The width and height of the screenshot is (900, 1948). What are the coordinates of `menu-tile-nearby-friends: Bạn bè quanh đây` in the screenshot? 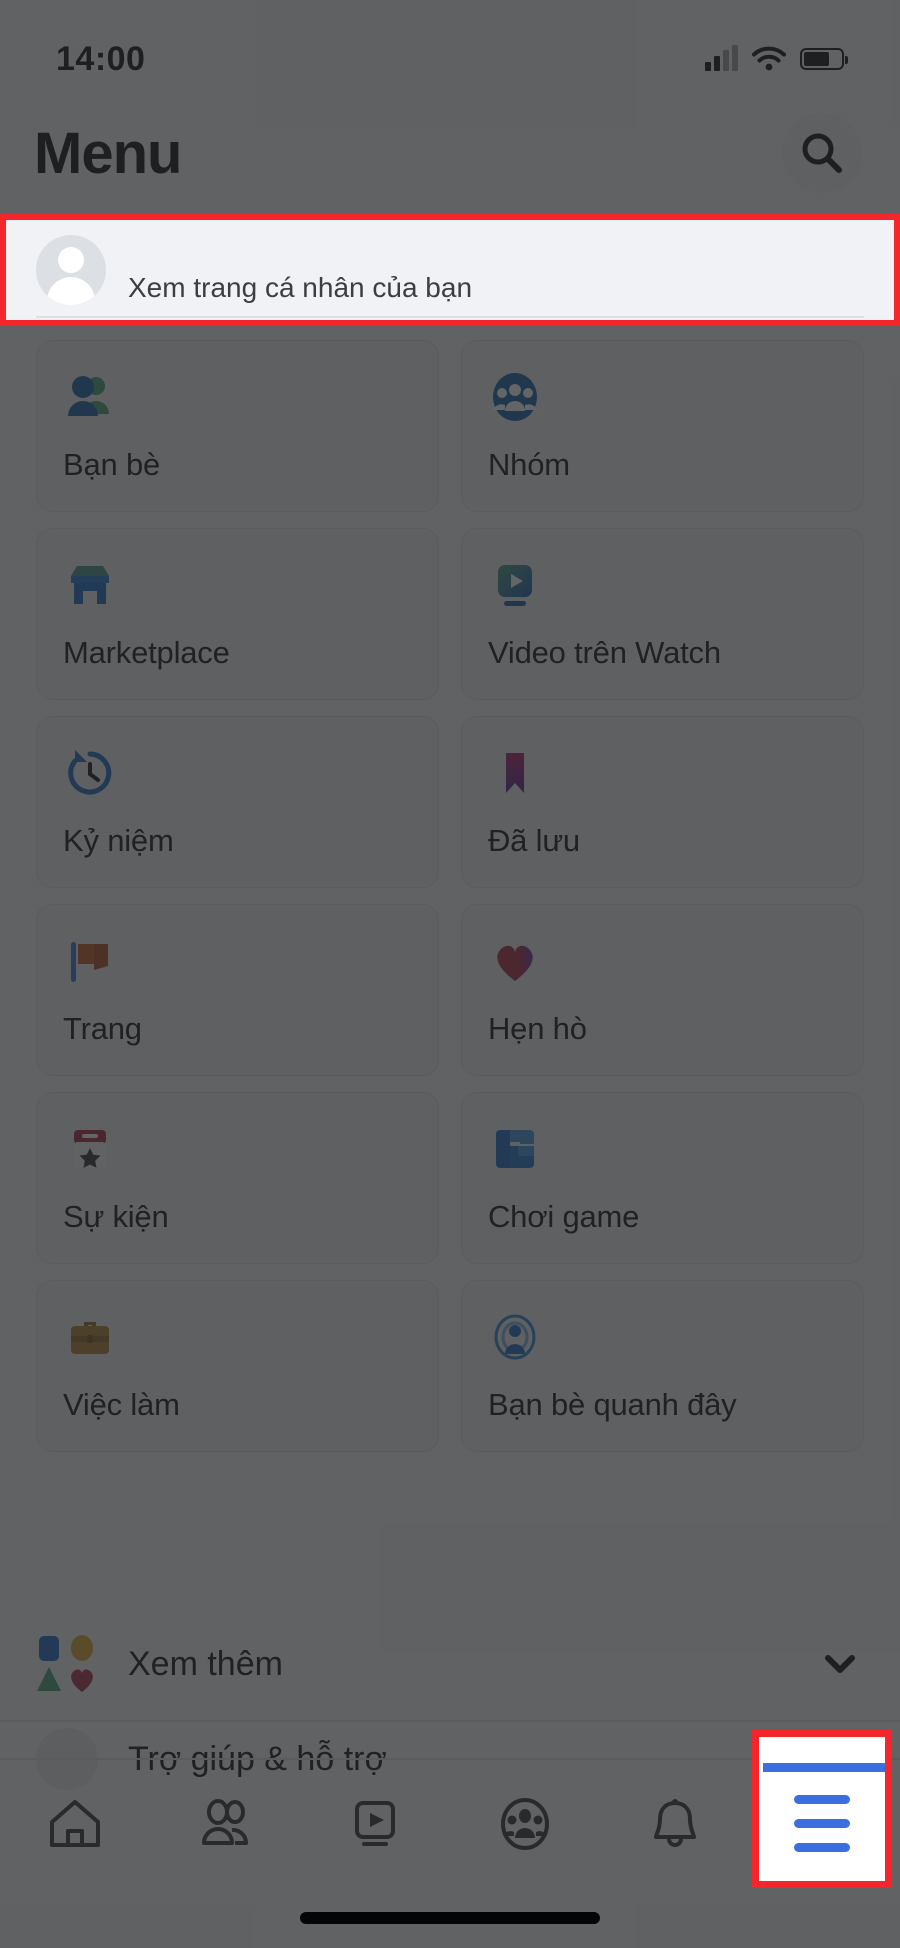 It's located at (662, 1366).